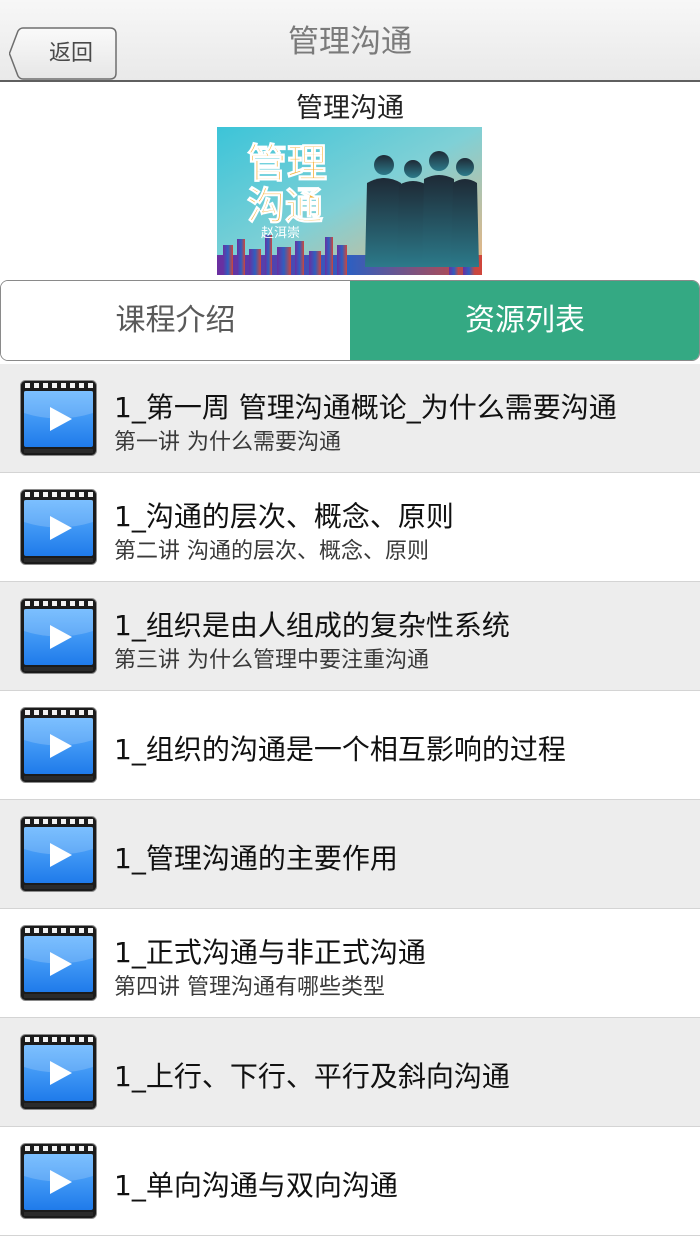  I want to click on item-subtitle: 第二讲 沟通的层次、概念、原则, so click(271, 551).